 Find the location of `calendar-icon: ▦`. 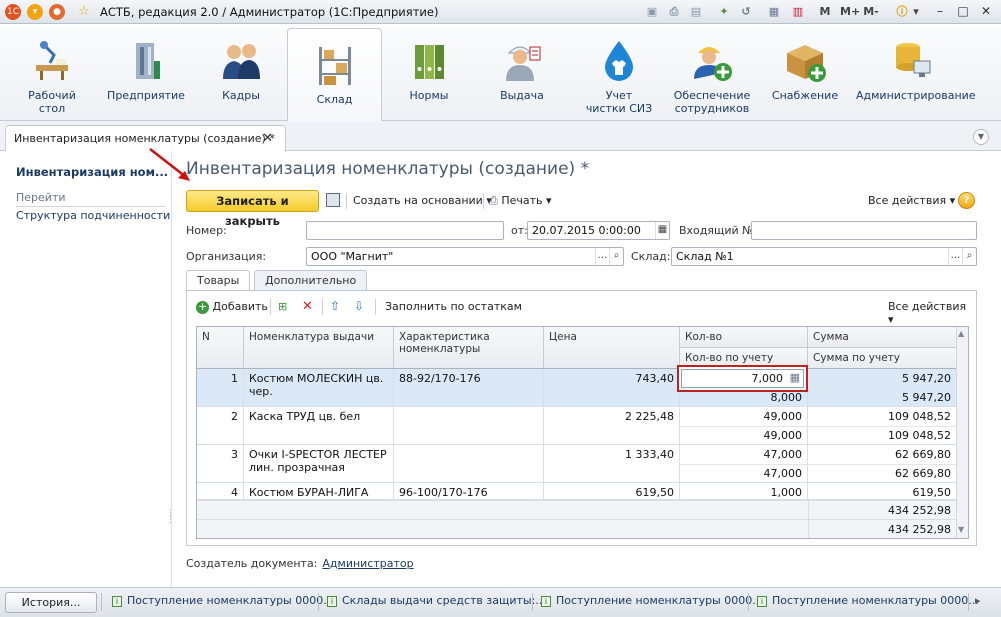

calendar-icon: ▦ is located at coordinates (662, 230).